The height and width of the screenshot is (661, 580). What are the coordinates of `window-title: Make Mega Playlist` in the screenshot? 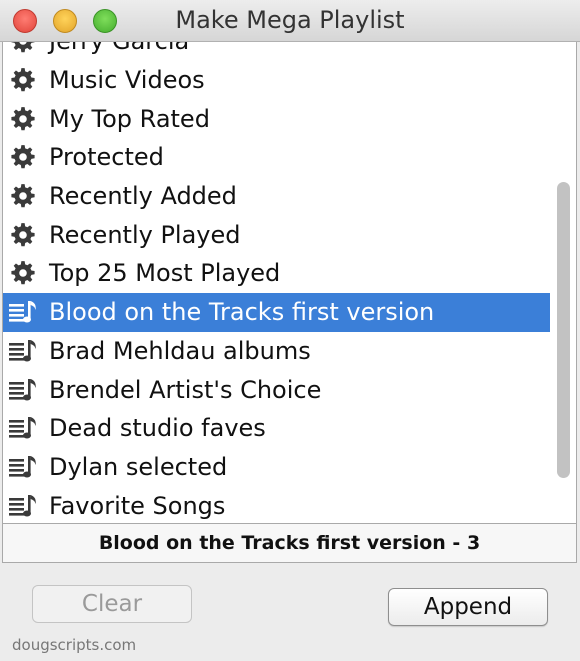 It's located at (290, 20).